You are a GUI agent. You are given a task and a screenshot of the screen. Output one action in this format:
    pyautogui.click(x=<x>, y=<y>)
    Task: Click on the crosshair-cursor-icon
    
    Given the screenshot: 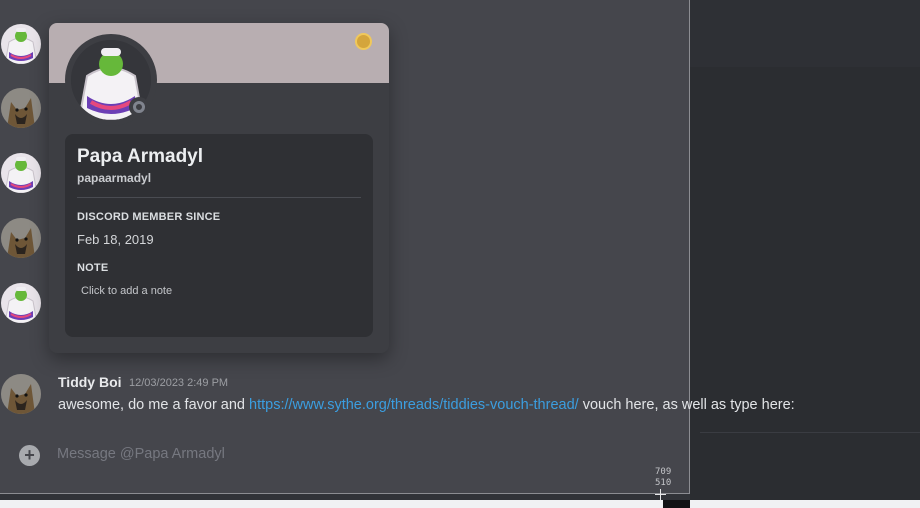 What is the action you would take?
    pyautogui.click(x=660, y=494)
    